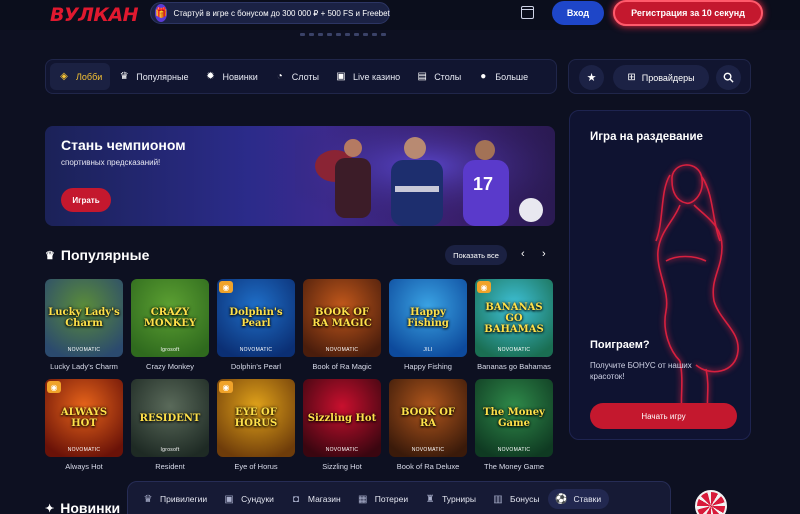 The image size is (800, 514). I want to click on next-arrow-icon: ›, so click(544, 254).